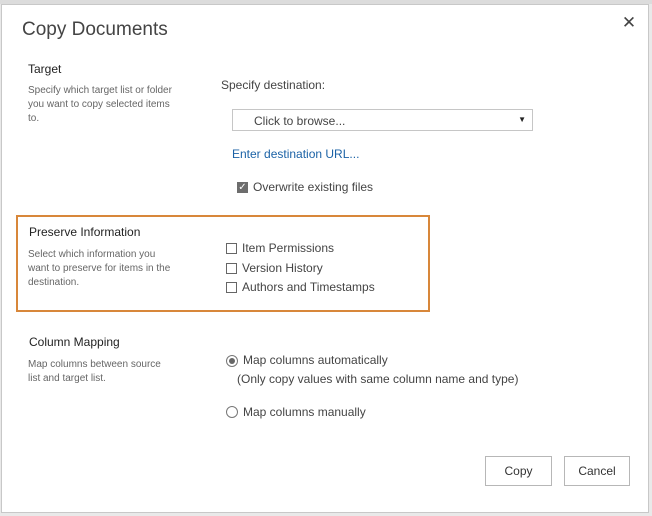 The width and height of the screenshot is (652, 516). Describe the element at coordinates (382, 120) in the screenshot. I see `destination-browse-select: Click to browse... ▼` at that location.